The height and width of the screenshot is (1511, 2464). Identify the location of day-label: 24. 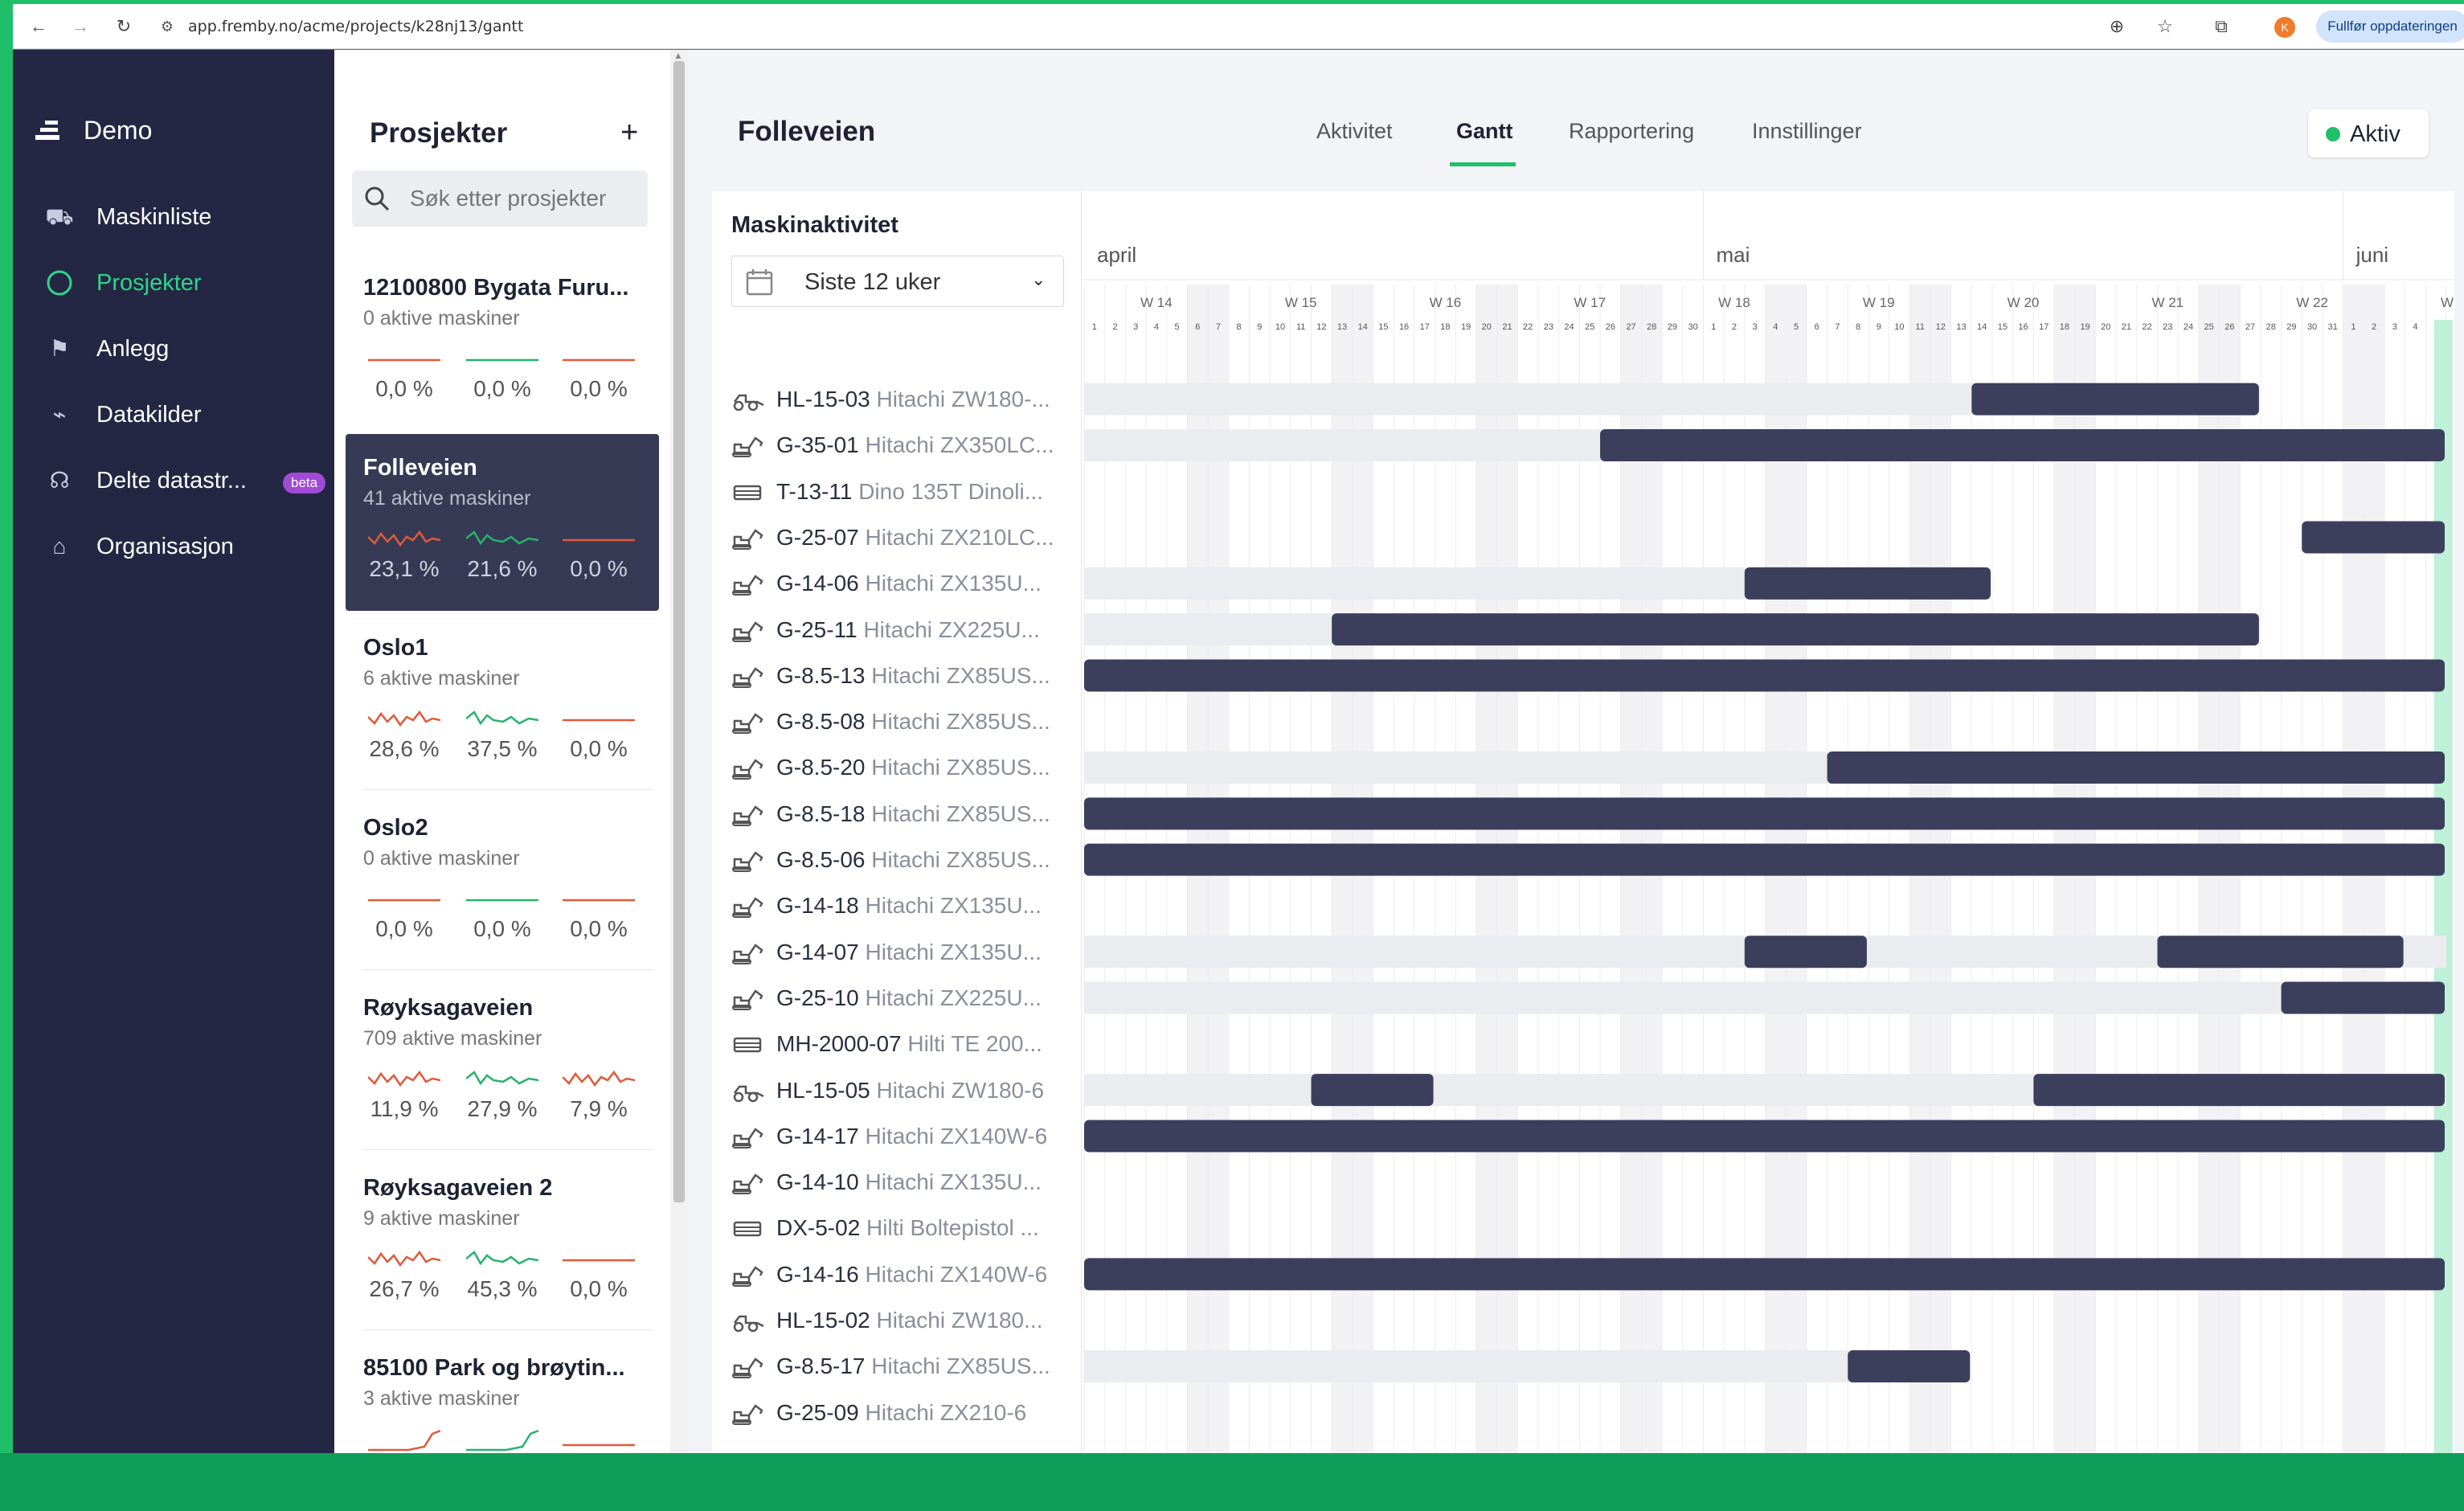
(2188, 327).